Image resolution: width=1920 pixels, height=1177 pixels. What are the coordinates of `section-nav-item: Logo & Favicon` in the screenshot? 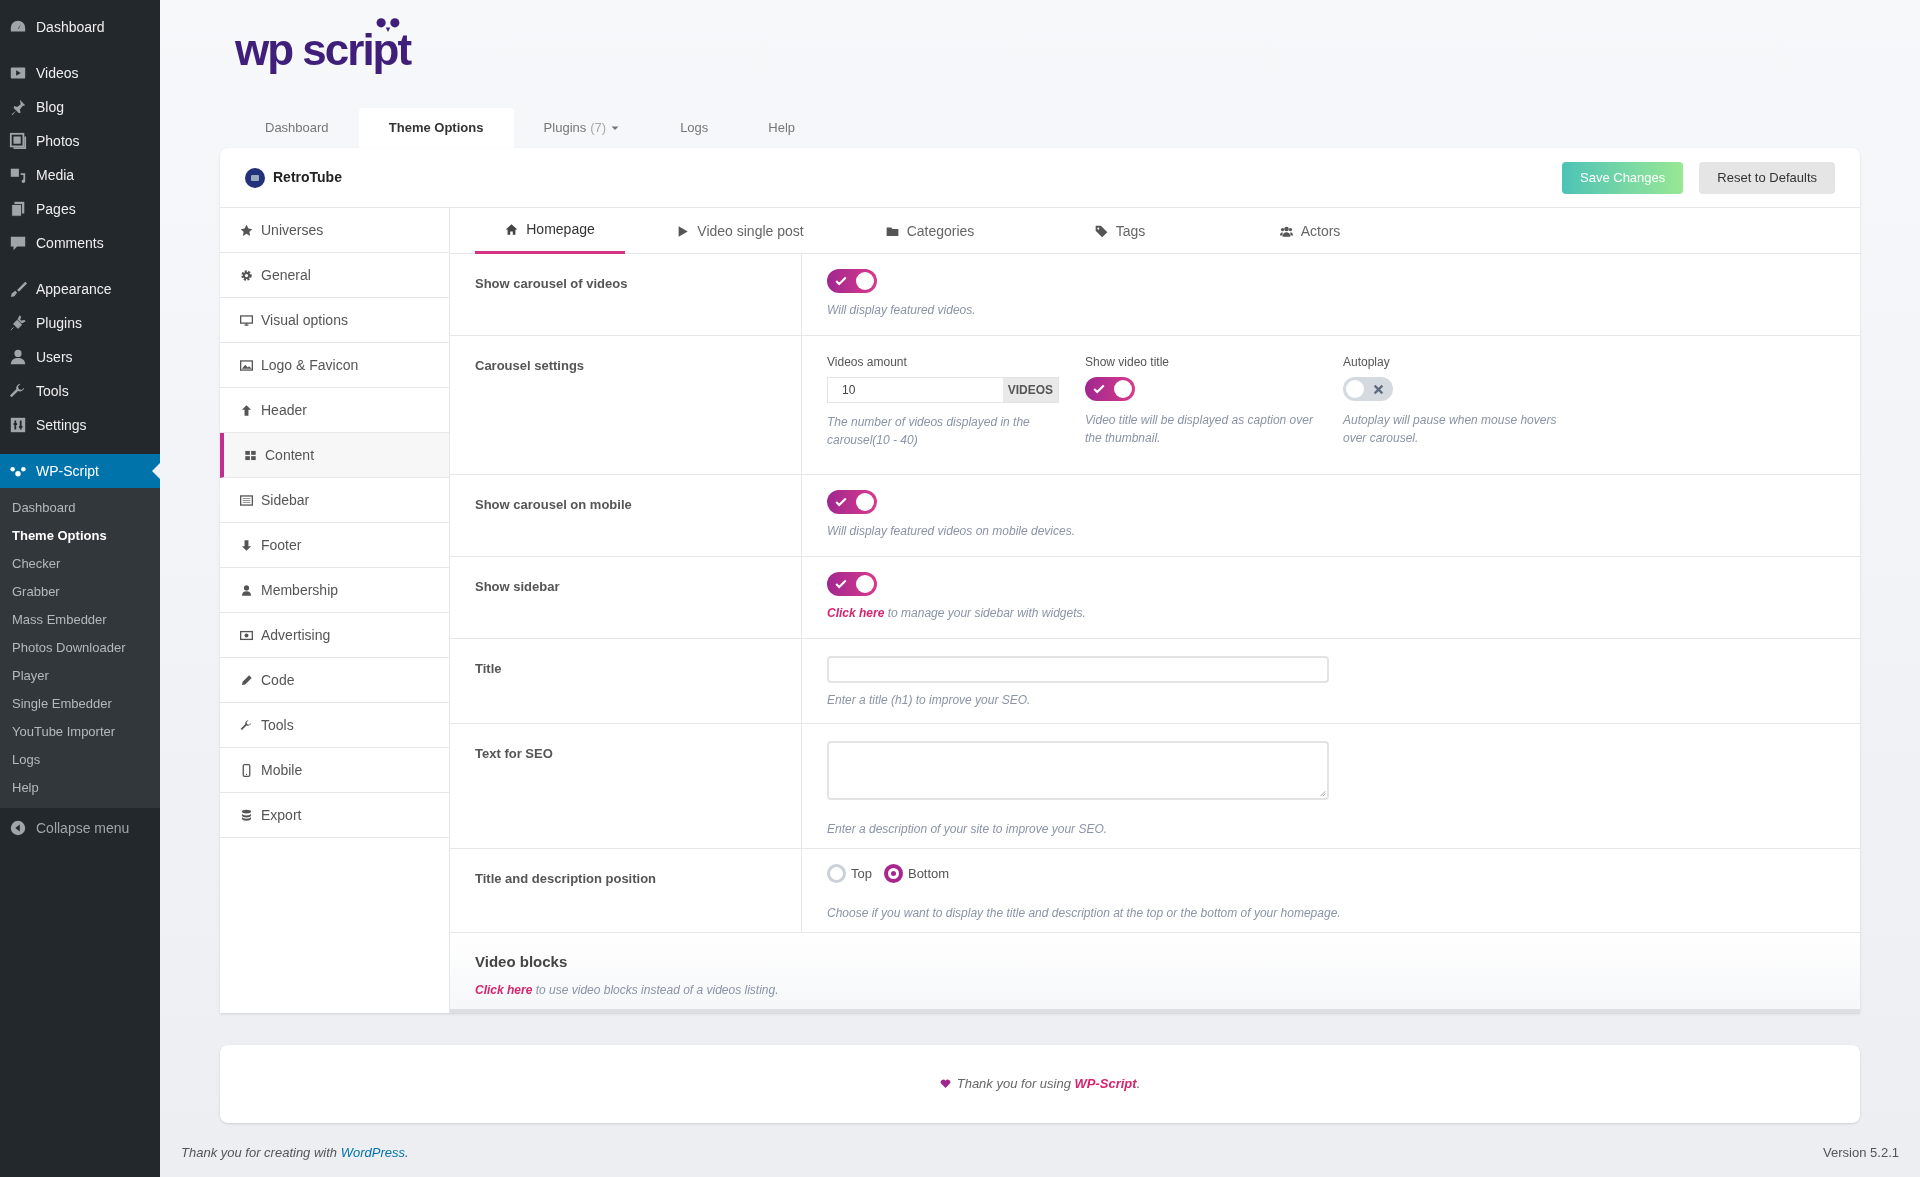 It's located at (334, 365).